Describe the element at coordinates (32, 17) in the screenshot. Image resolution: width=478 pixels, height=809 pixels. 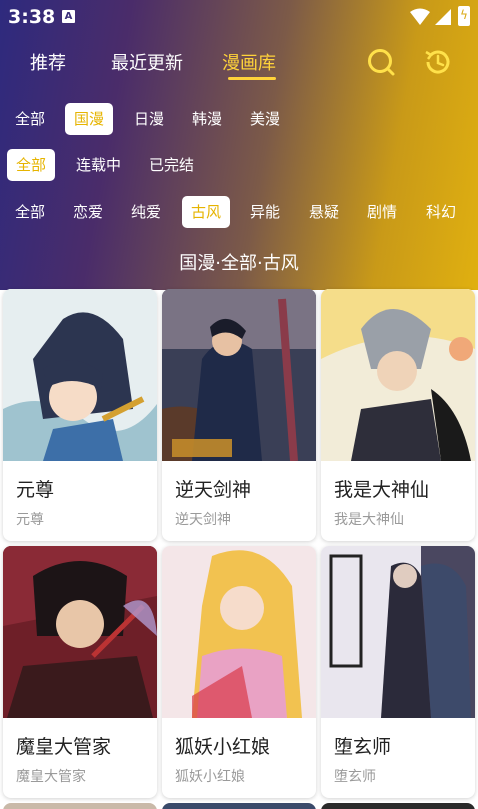
I see `status-time: 3:38` at that location.